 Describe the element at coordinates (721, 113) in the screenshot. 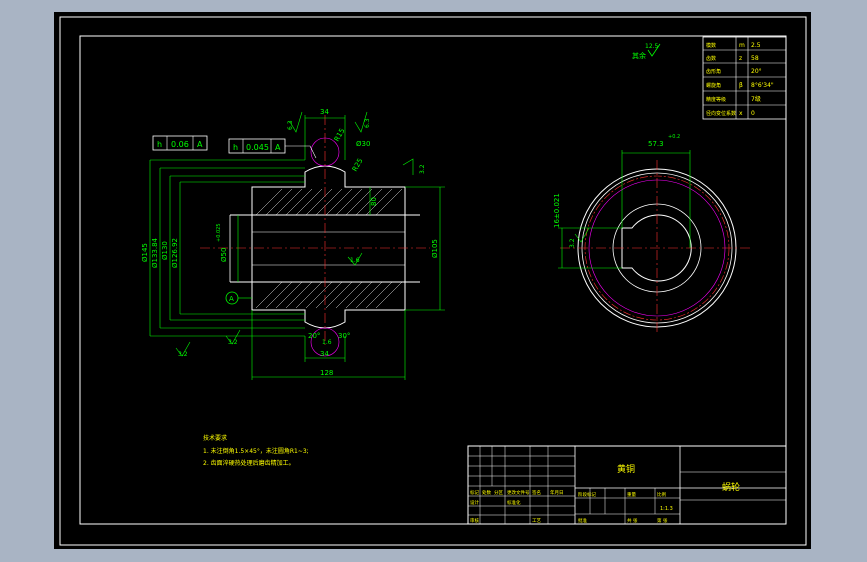

I see `param-cell: 径向变位系数` at that location.